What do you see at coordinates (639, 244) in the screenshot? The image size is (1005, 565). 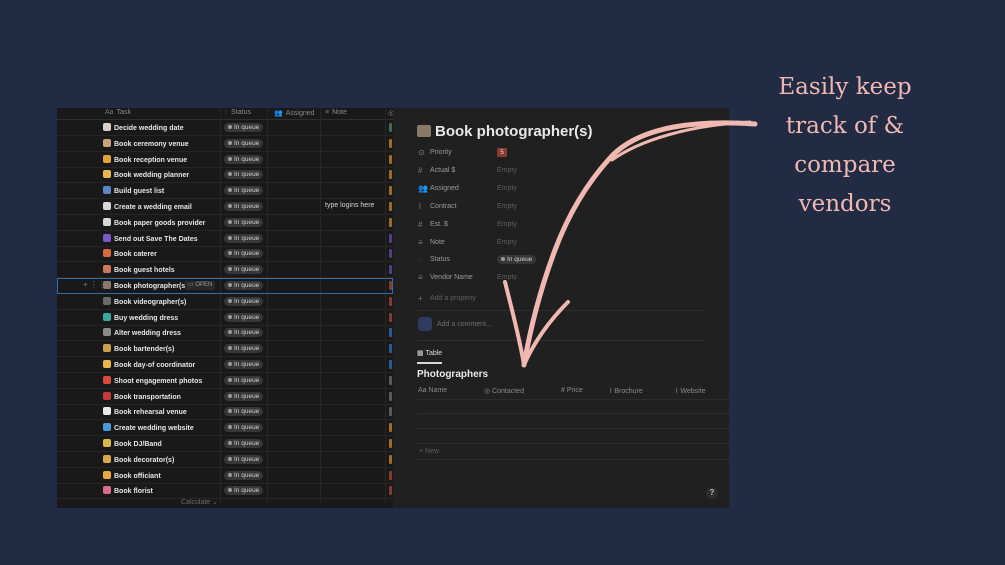 I see `arrow-stroke` at bounding box center [639, 244].